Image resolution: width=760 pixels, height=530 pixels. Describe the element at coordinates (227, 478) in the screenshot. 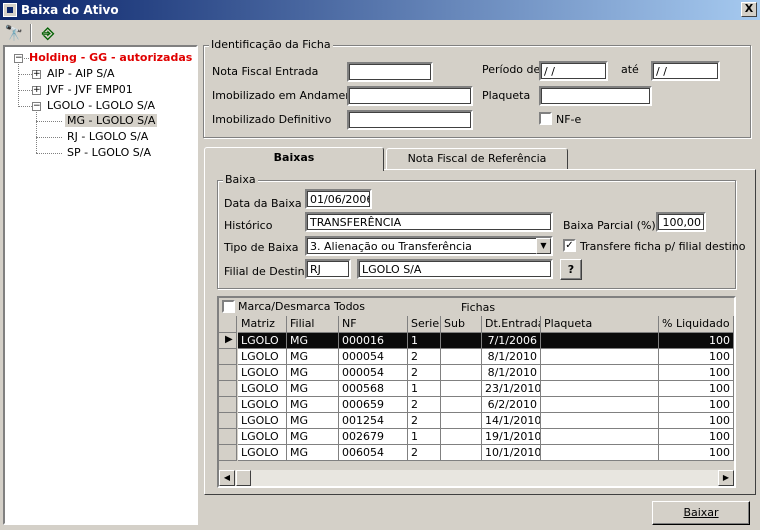

I see `scroll-left-icon: ◀` at that location.